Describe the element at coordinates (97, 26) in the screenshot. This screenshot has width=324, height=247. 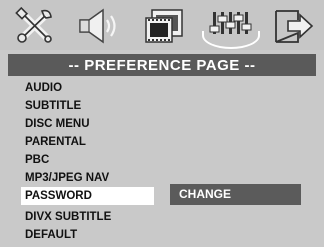
I see `speaker-icon` at that location.